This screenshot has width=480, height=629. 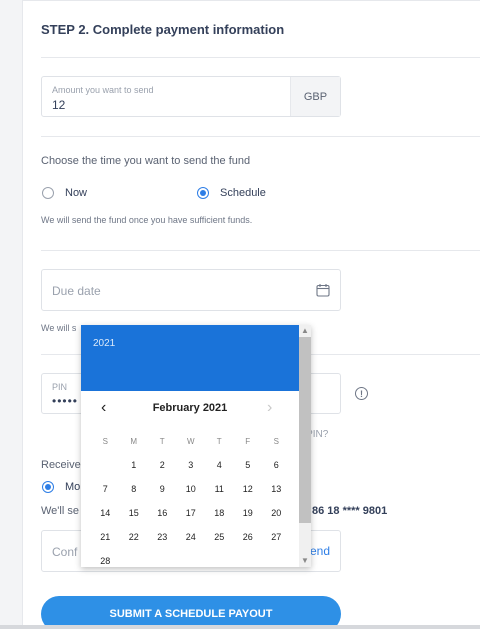 I want to click on day-cell: 13, so click(x=276, y=489).